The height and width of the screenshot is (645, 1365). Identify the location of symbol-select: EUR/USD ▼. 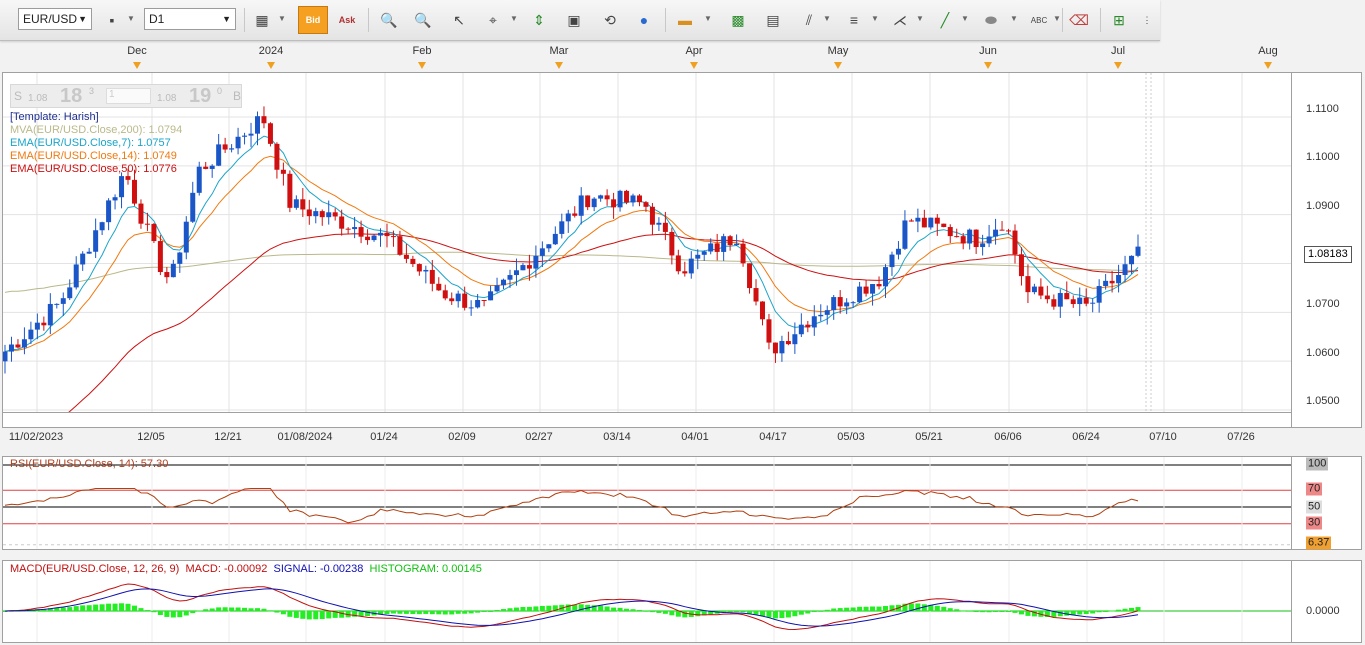
(55, 19).